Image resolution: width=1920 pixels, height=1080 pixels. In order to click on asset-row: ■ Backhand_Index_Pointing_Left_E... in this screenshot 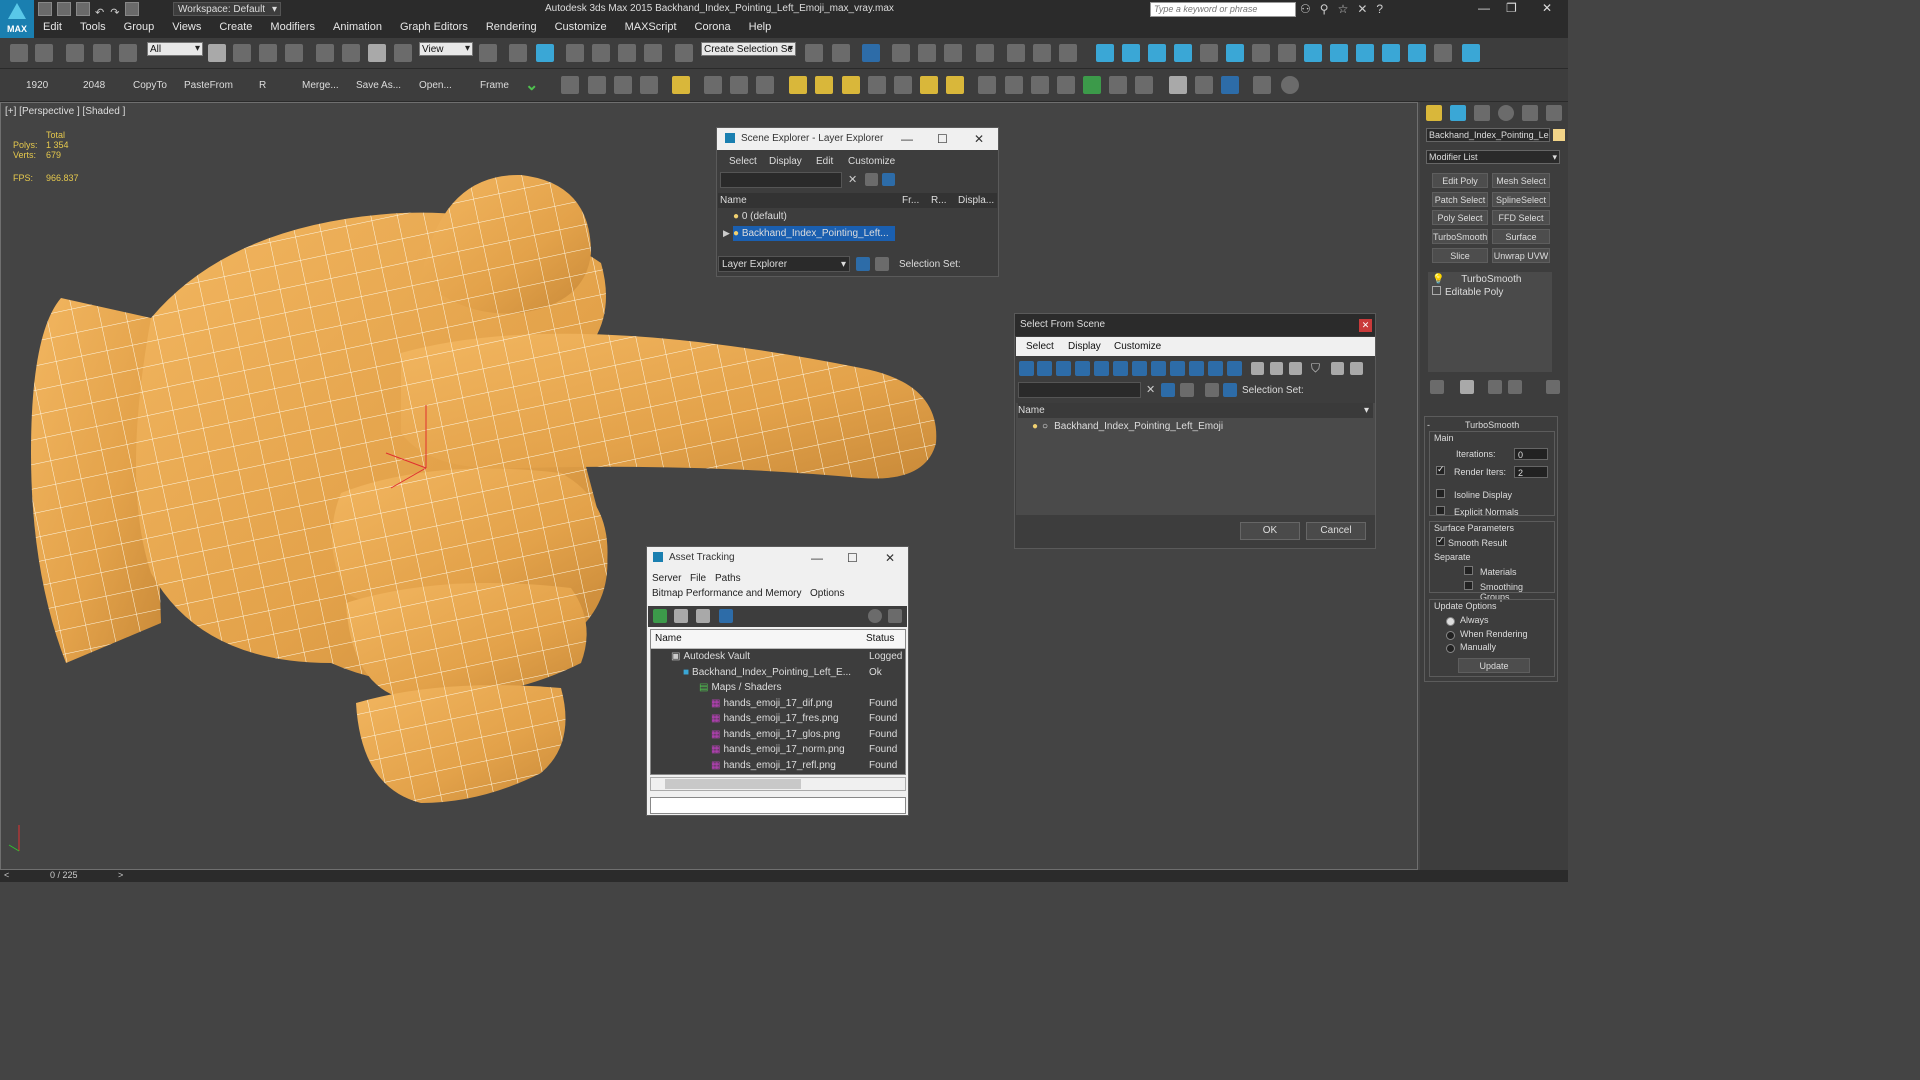, I will do `click(770, 672)`.